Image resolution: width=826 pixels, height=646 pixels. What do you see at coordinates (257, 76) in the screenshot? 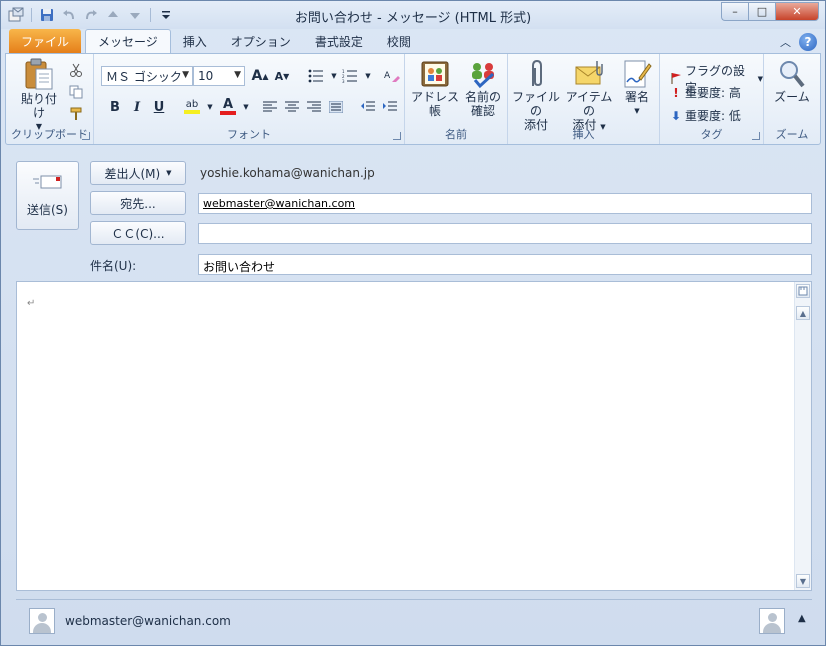
I see `grow-font-icon: A` at bounding box center [257, 76].